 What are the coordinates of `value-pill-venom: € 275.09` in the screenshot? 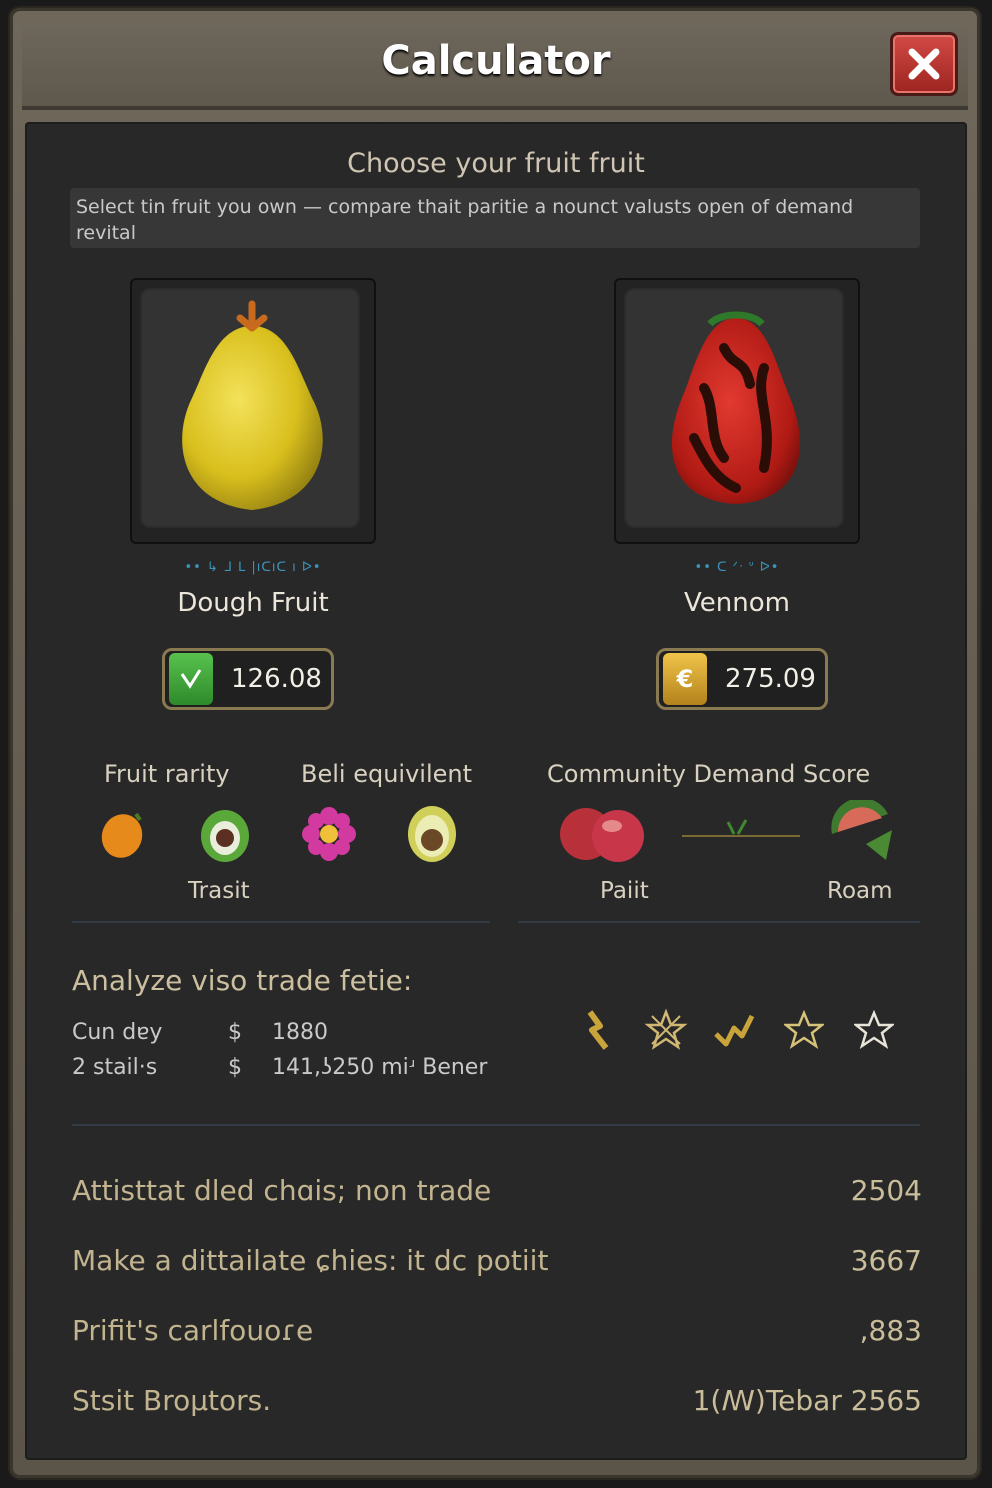 It's located at (742, 679).